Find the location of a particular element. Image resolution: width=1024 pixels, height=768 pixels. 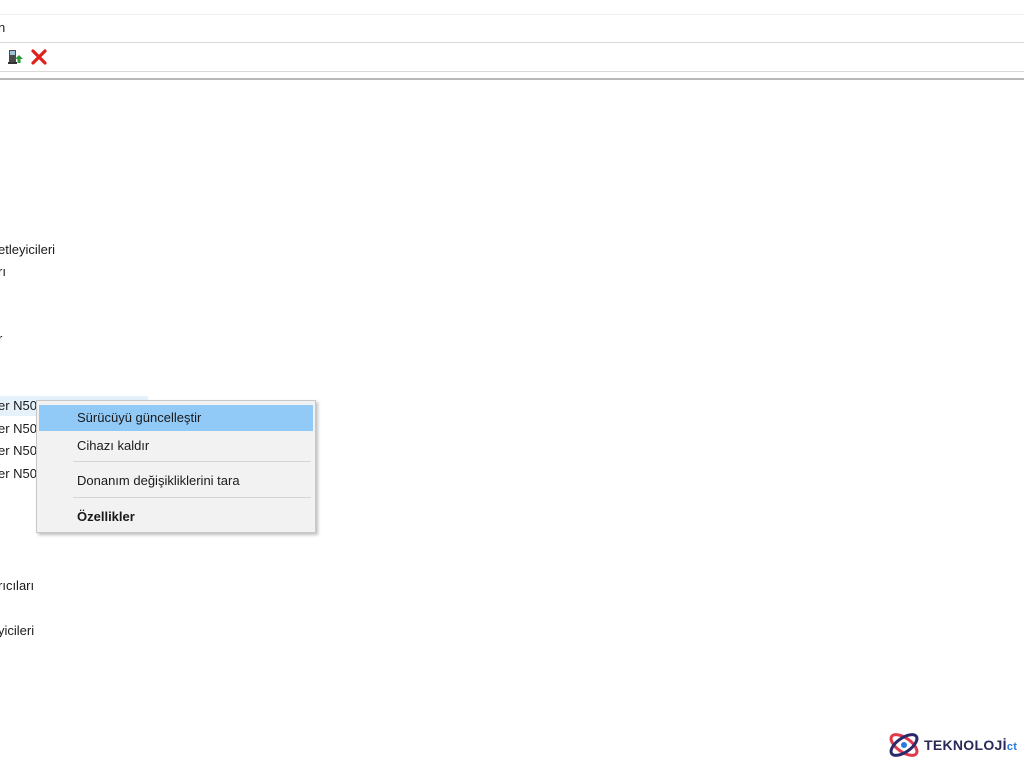

menu-bar: n is located at coordinates (512, 28).